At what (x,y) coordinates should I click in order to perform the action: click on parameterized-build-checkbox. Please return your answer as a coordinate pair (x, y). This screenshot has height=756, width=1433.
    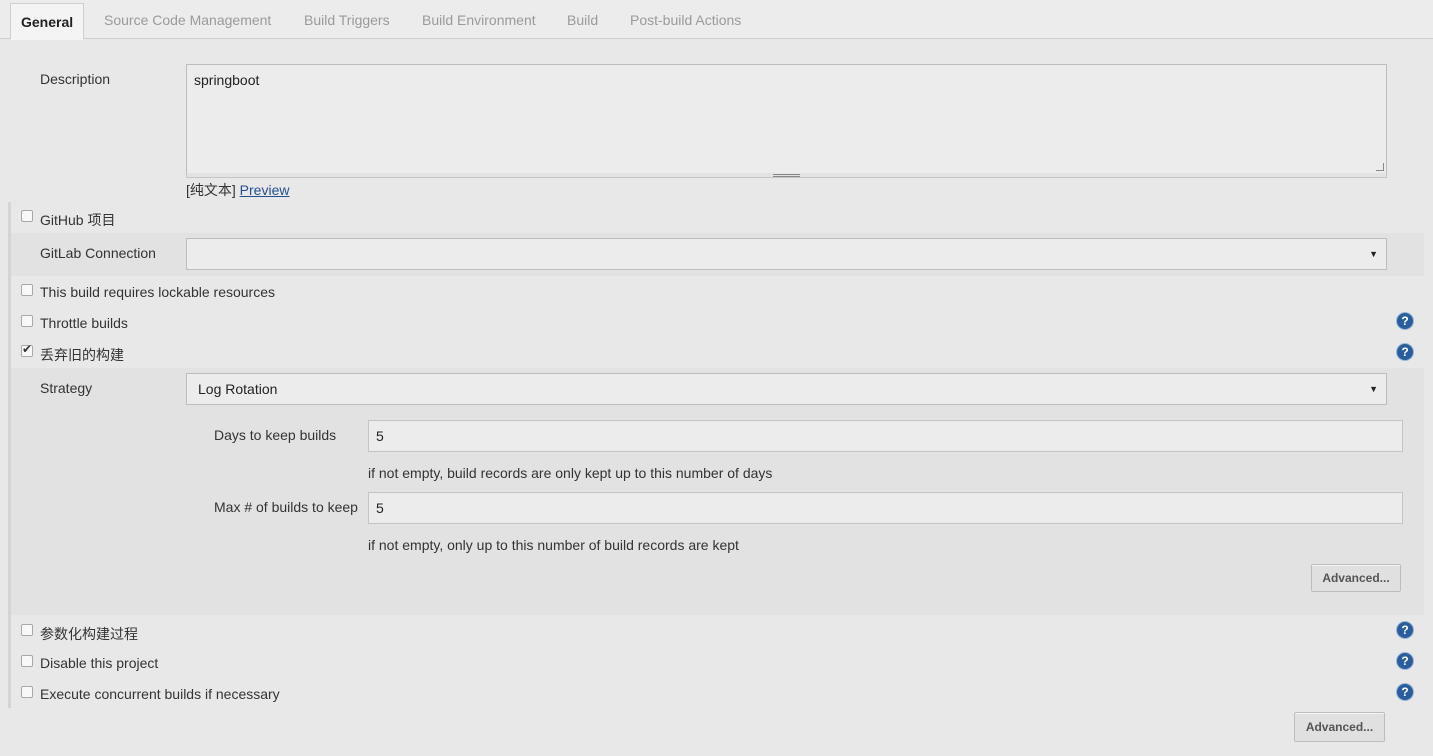
    Looking at the image, I should click on (27, 630).